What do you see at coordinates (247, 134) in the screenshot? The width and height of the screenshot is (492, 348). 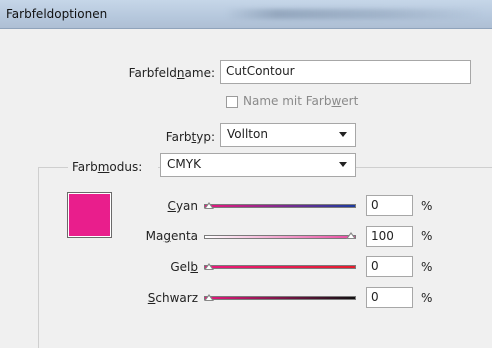 I see `color-type-value: Vollton` at bounding box center [247, 134].